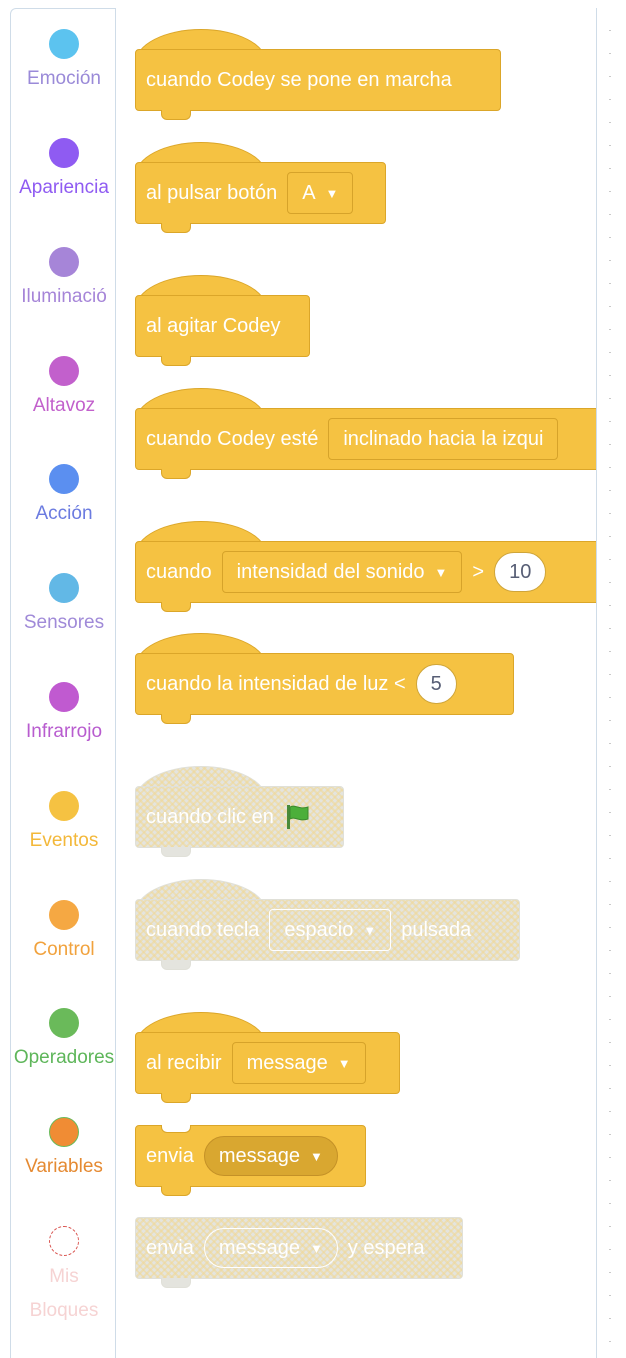 The height and width of the screenshot is (1358, 626). I want to click on block-label: al agitar Codey, so click(213, 325).